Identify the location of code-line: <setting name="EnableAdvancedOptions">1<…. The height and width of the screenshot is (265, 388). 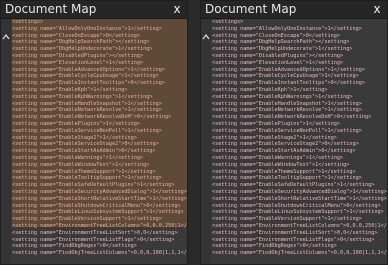
(289, 69).